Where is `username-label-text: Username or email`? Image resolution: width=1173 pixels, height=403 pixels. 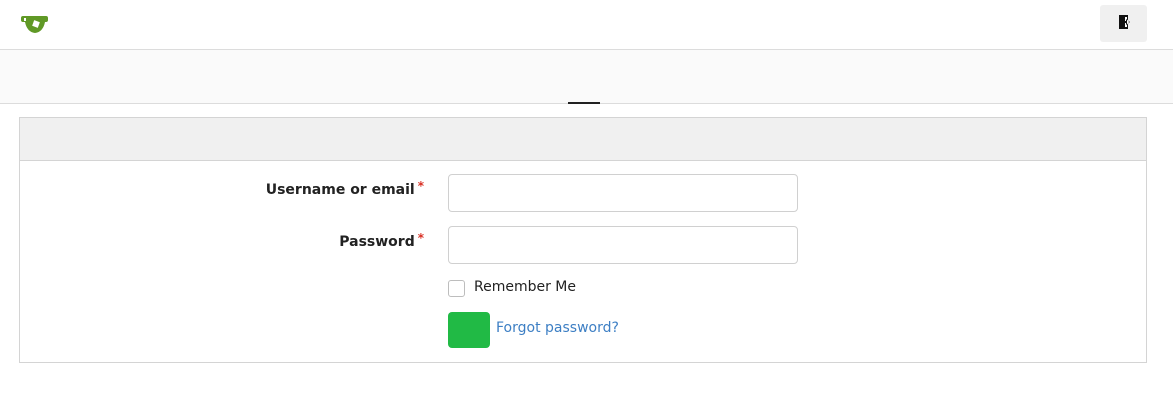 username-label-text: Username or email is located at coordinates (340, 190).